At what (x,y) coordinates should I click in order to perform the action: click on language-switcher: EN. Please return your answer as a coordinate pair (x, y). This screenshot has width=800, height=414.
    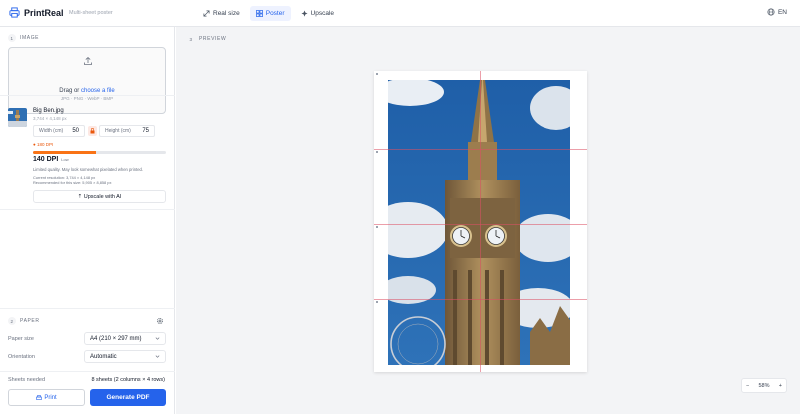
    Looking at the image, I should click on (777, 12).